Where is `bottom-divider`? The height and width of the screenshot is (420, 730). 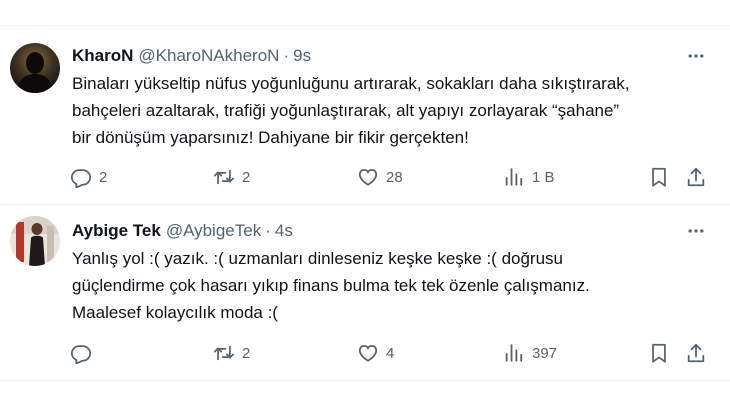 bottom-divider is located at coordinates (365, 380).